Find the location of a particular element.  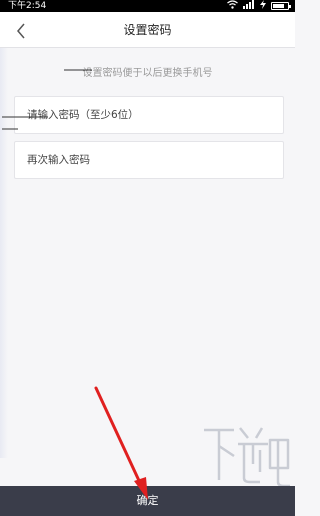

back-button is located at coordinates (21, 31).